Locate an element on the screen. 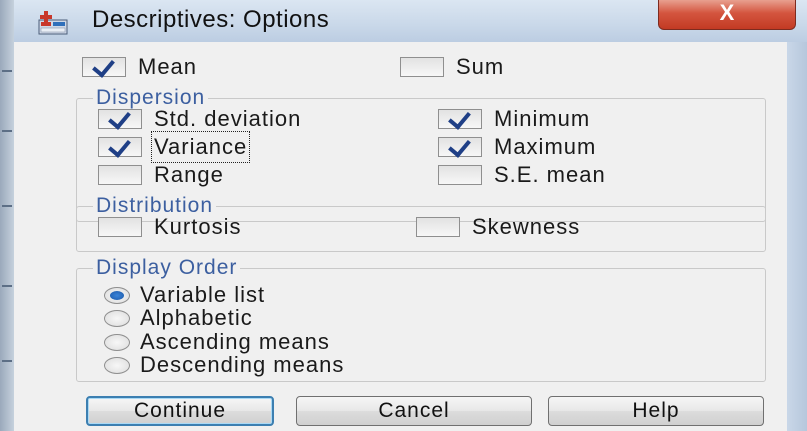  minimum-checkbox is located at coordinates (460, 119).